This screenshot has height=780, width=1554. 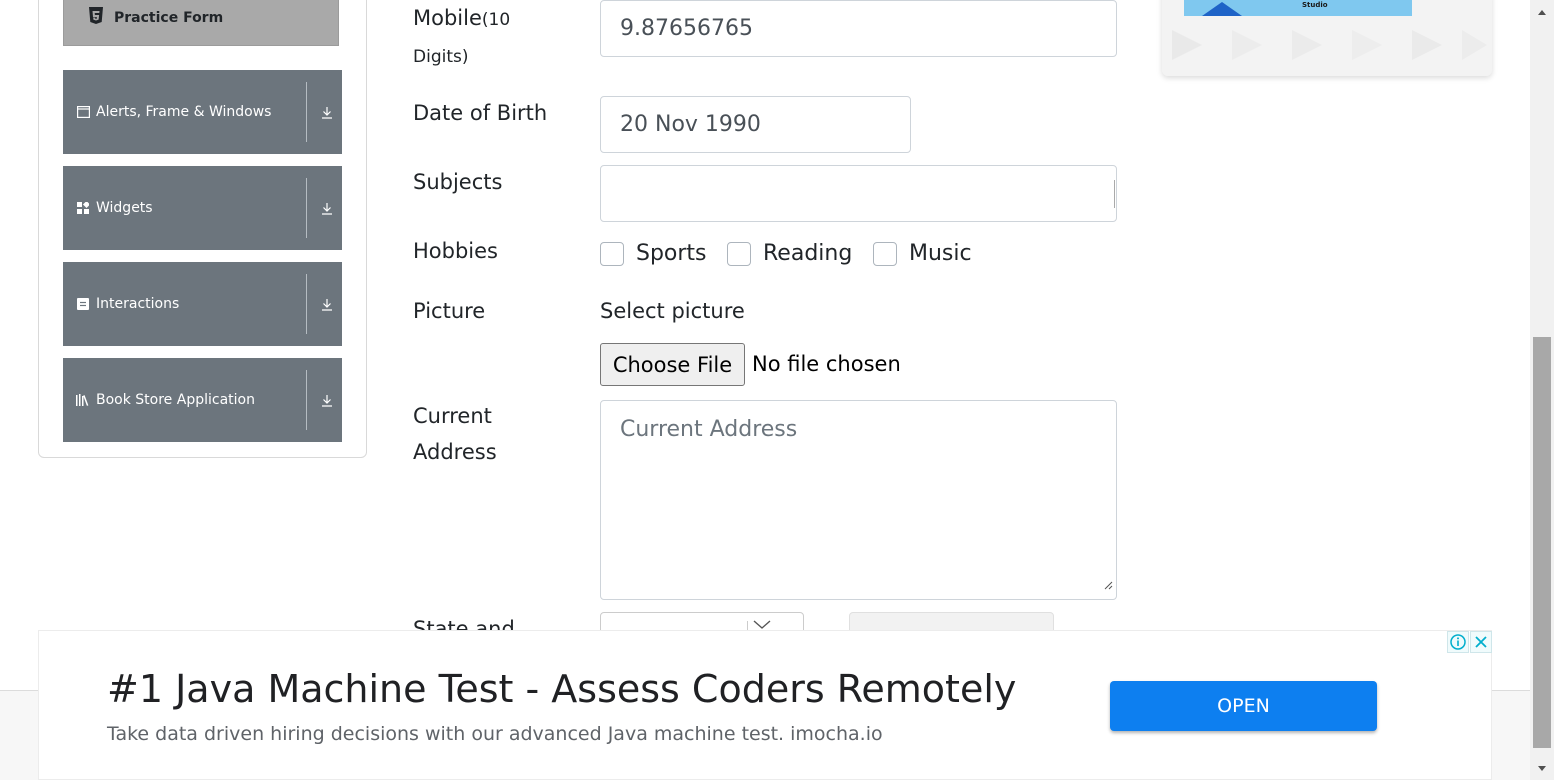 I want to click on promo-caption: Studio, so click(x=1315, y=5).